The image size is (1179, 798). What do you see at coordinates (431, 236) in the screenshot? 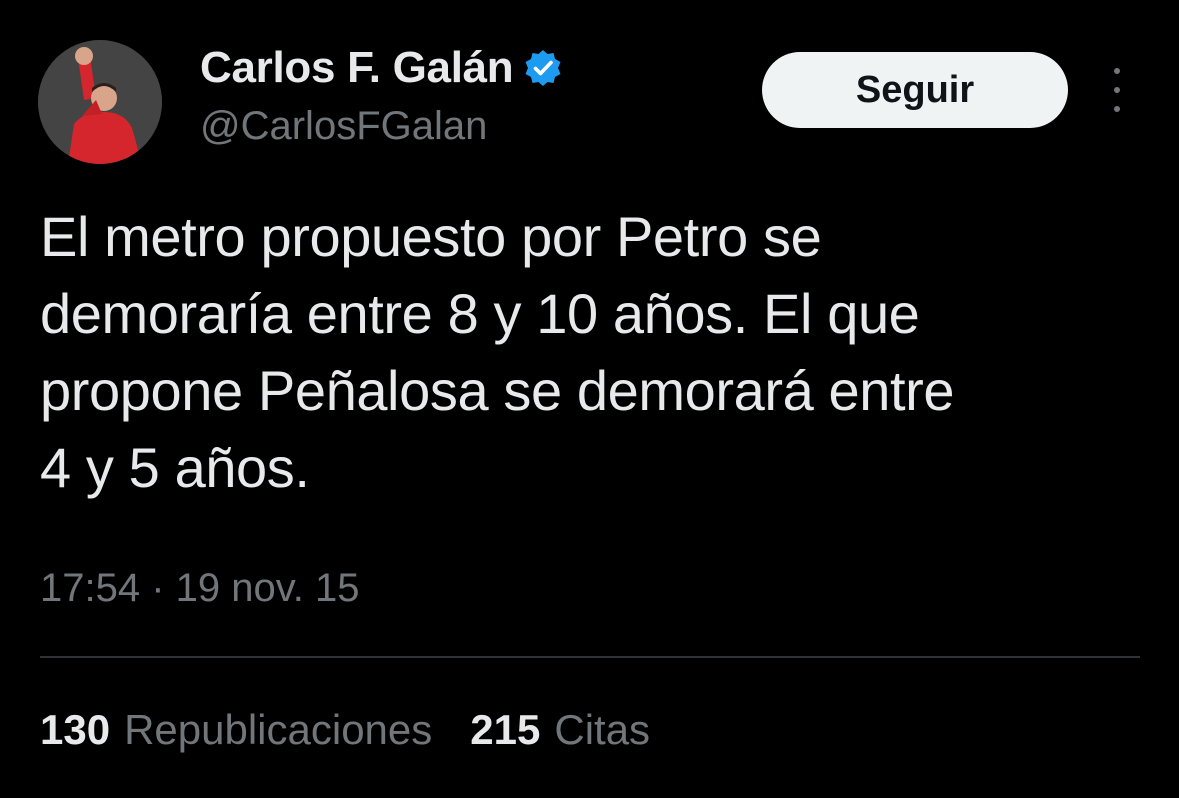
I see `tweet-text-line: El metro propuesto por Petro se` at bounding box center [431, 236].